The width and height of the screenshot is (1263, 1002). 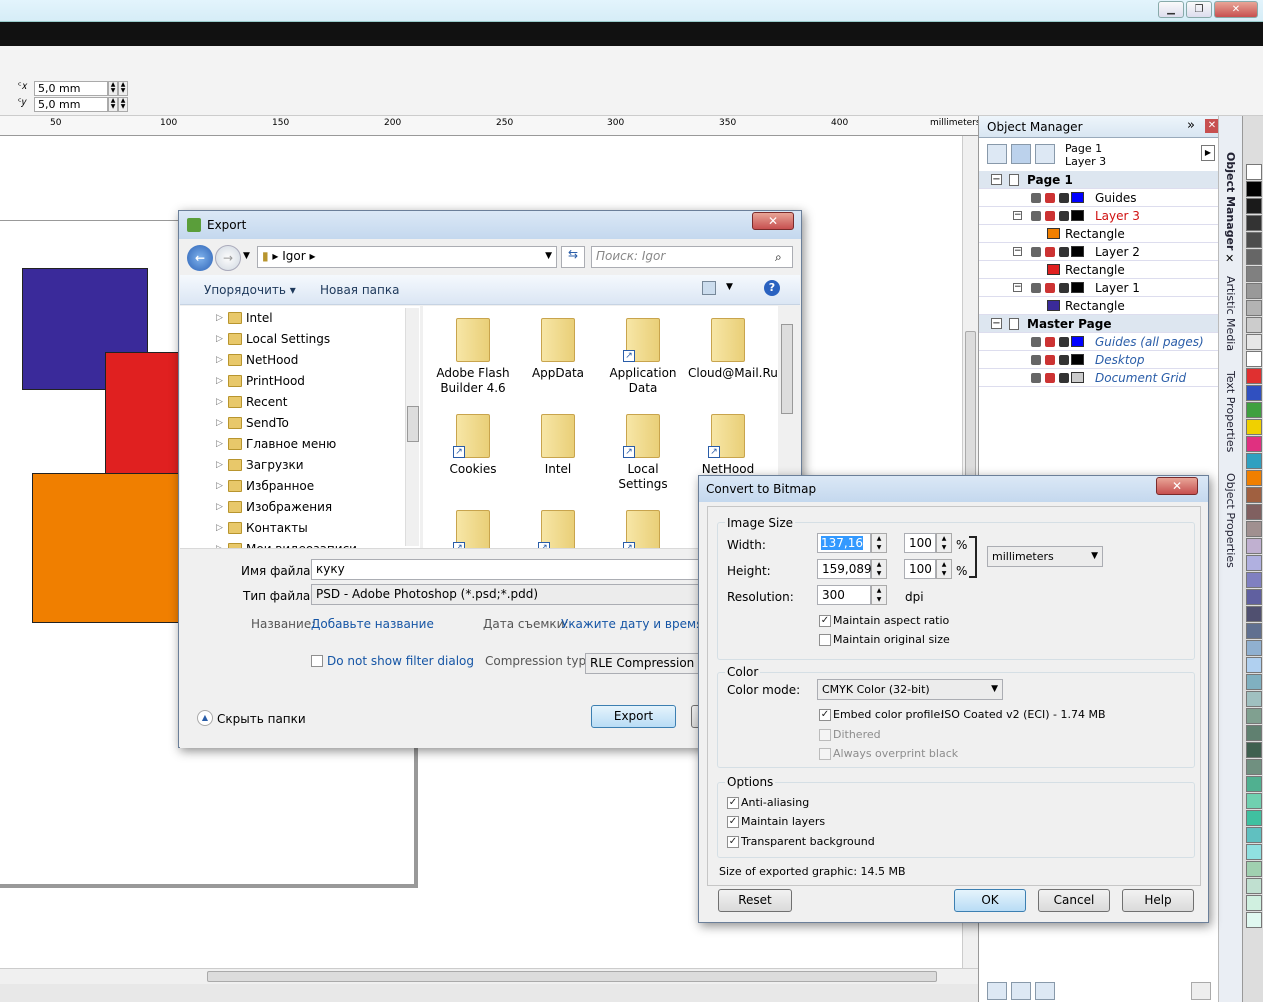 I want to click on maintain-layers-label: Maintain layers, so click(x=783, y=821).